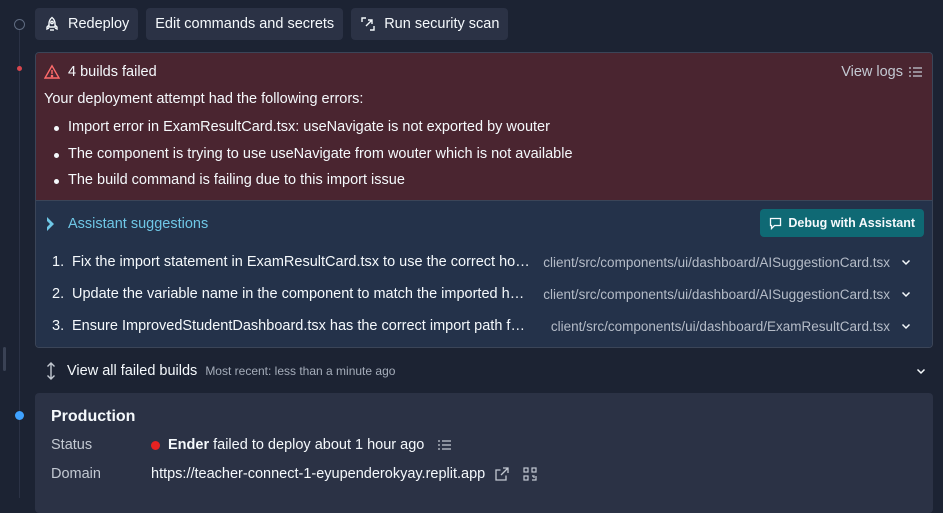 The height and width of the screenshot is (513, 943). I want to click on status-text: failed to deploy about 1 hour ago, so click(317, 445).